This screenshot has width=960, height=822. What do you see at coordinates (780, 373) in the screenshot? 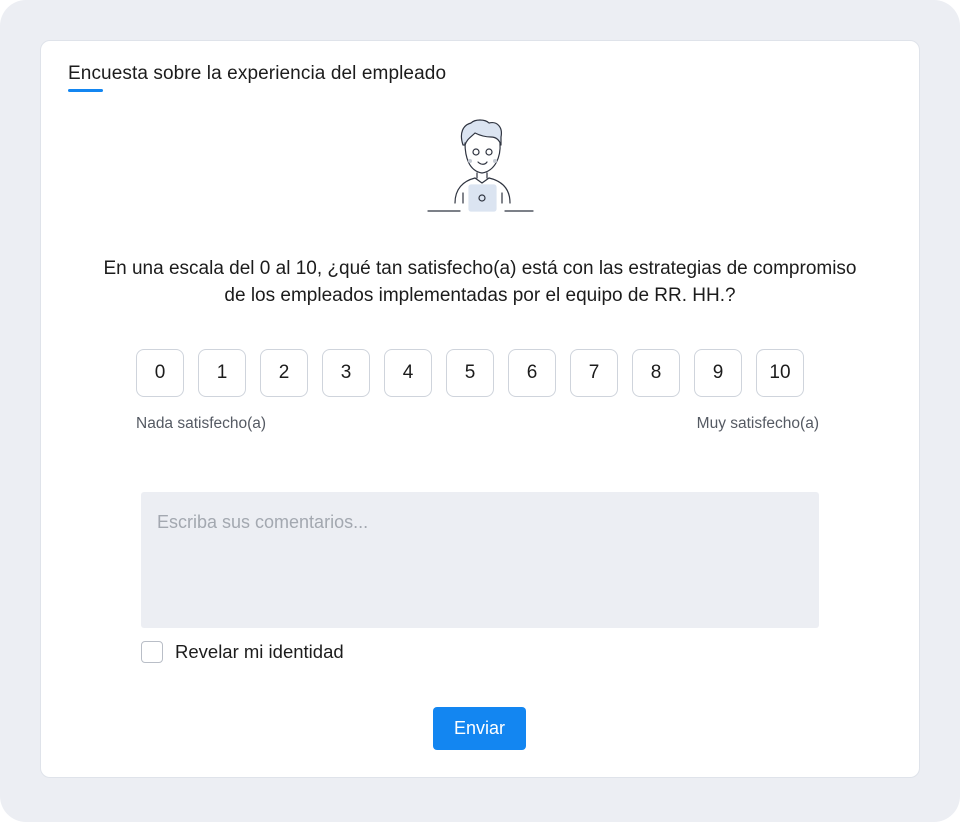
I see `rating-option-10: 10` at bounding box center [780, 373].